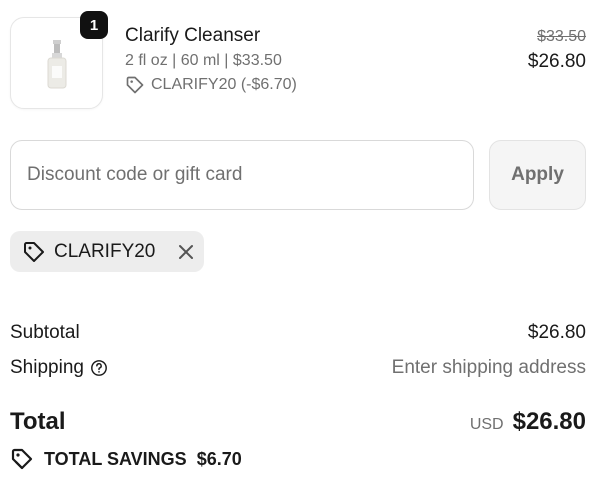 This screenshot has width=600, height=485. I want to click on total-label: Total, so click(38, 421).